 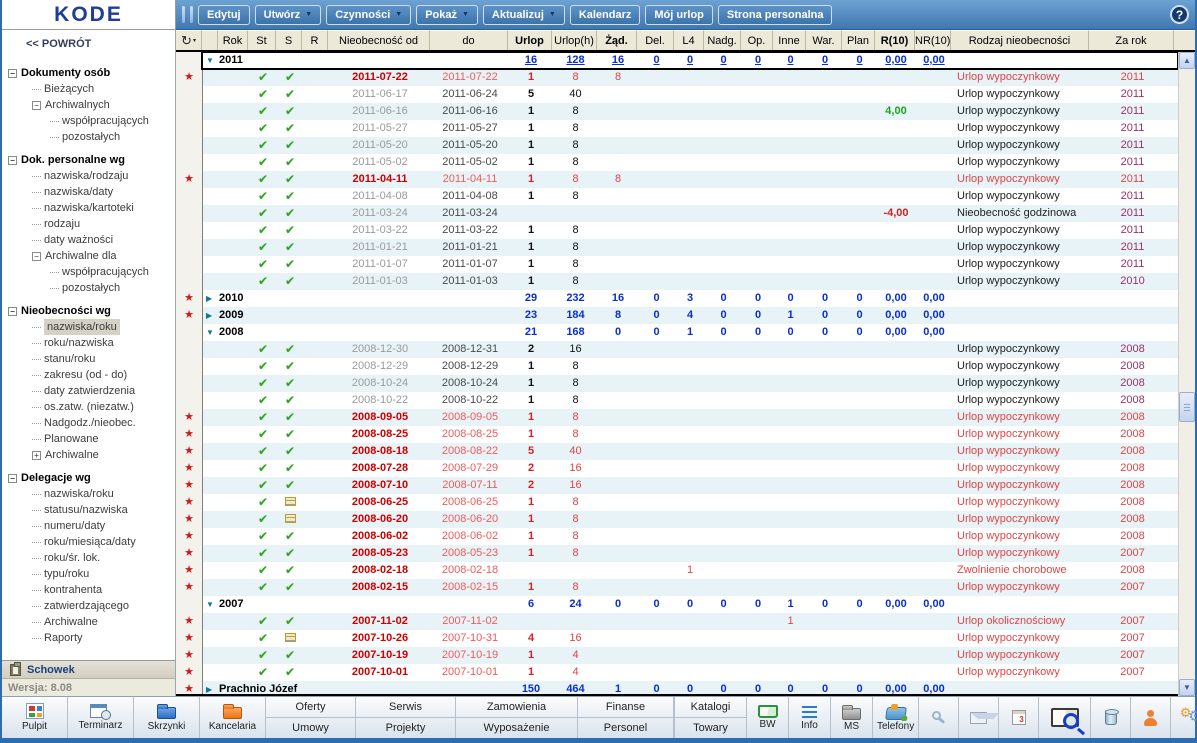 I want to click on sidebar-item-daty-ważności: daty ważności, so click(x=88, y=240).